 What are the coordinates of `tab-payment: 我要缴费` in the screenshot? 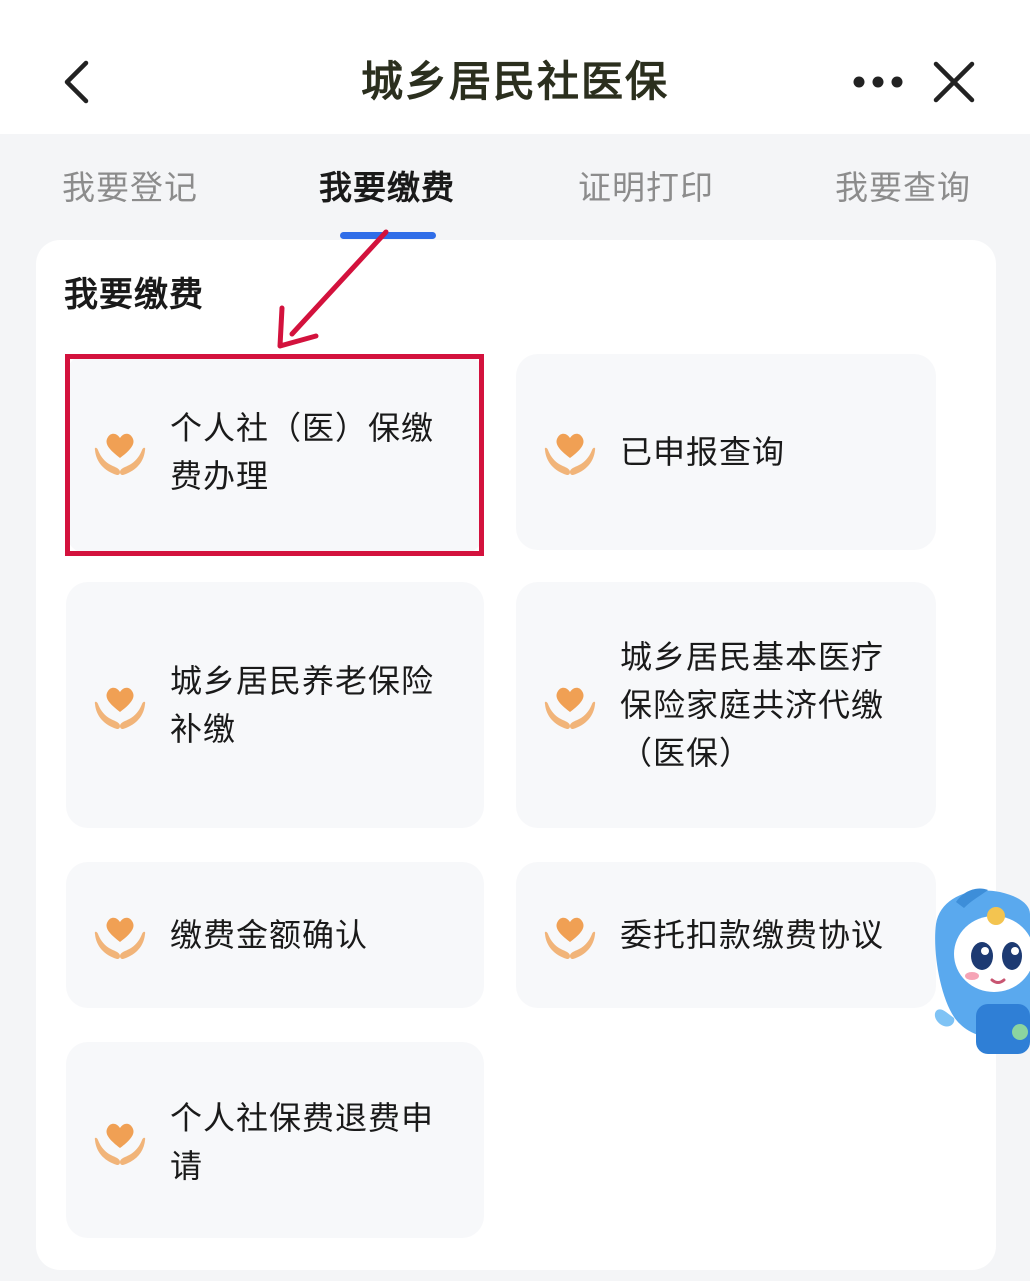 It's located at (387, 188).